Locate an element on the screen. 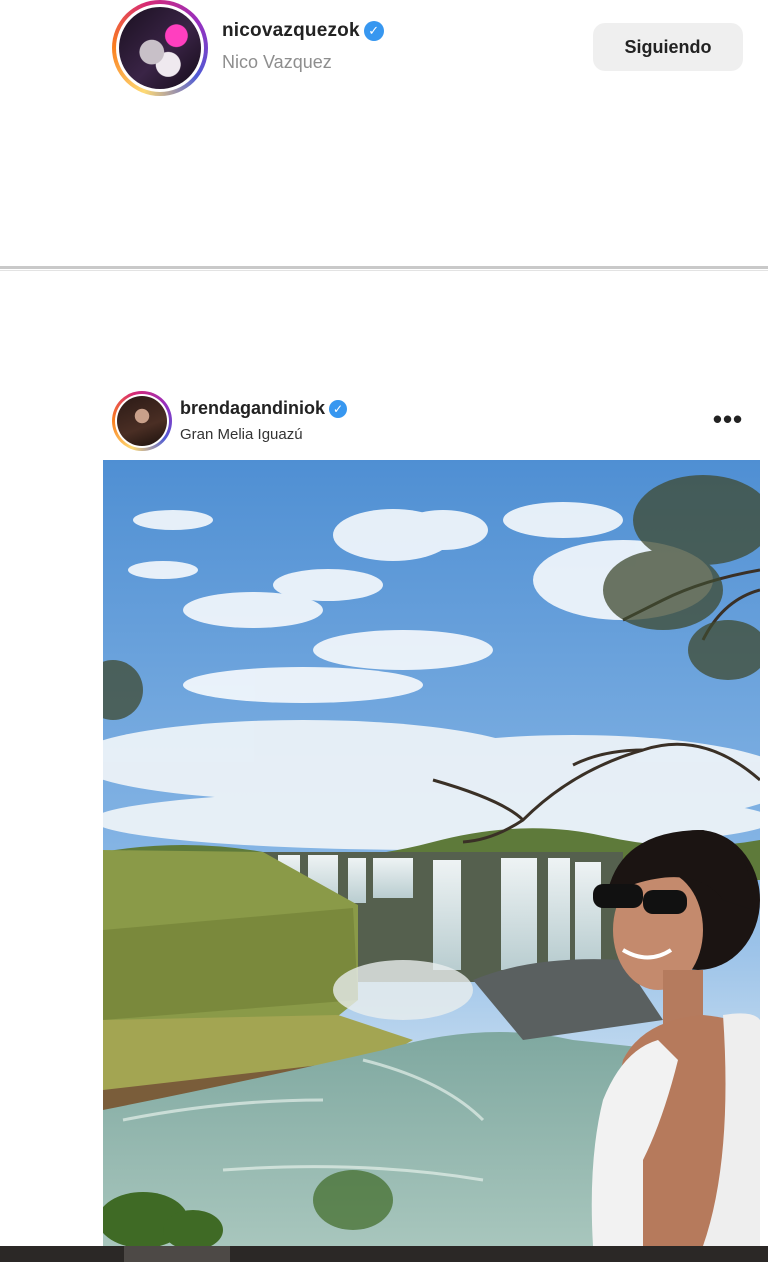 The height and width of the screenshot is (1262, 768). post-username-text: brendagandiniok is located at coordinates (253, 408).